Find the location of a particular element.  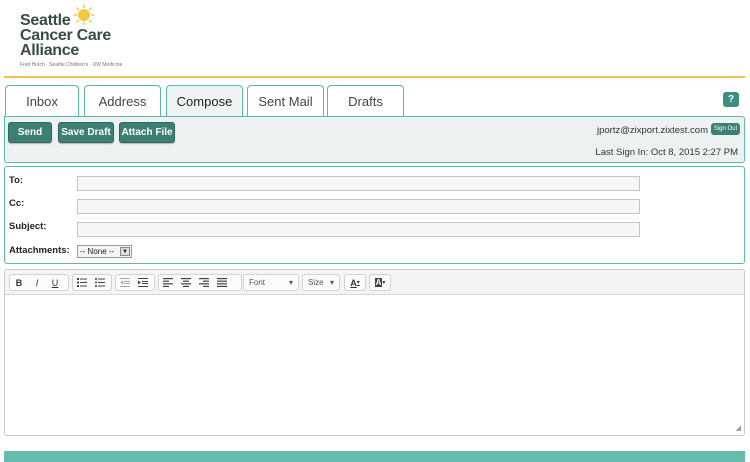

numbered-list-icon is located at coordinates (82, 282).